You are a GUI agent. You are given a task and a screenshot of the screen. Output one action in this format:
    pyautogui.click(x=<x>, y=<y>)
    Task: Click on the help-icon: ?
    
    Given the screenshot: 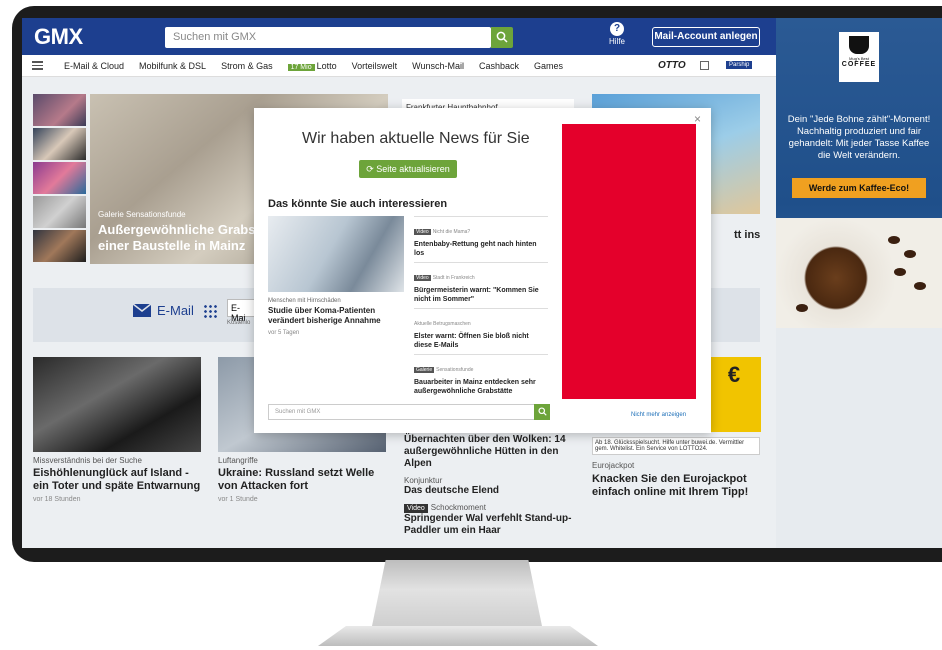 What is the action you would take?
    pyautogui.click(x=617, y=29)
    